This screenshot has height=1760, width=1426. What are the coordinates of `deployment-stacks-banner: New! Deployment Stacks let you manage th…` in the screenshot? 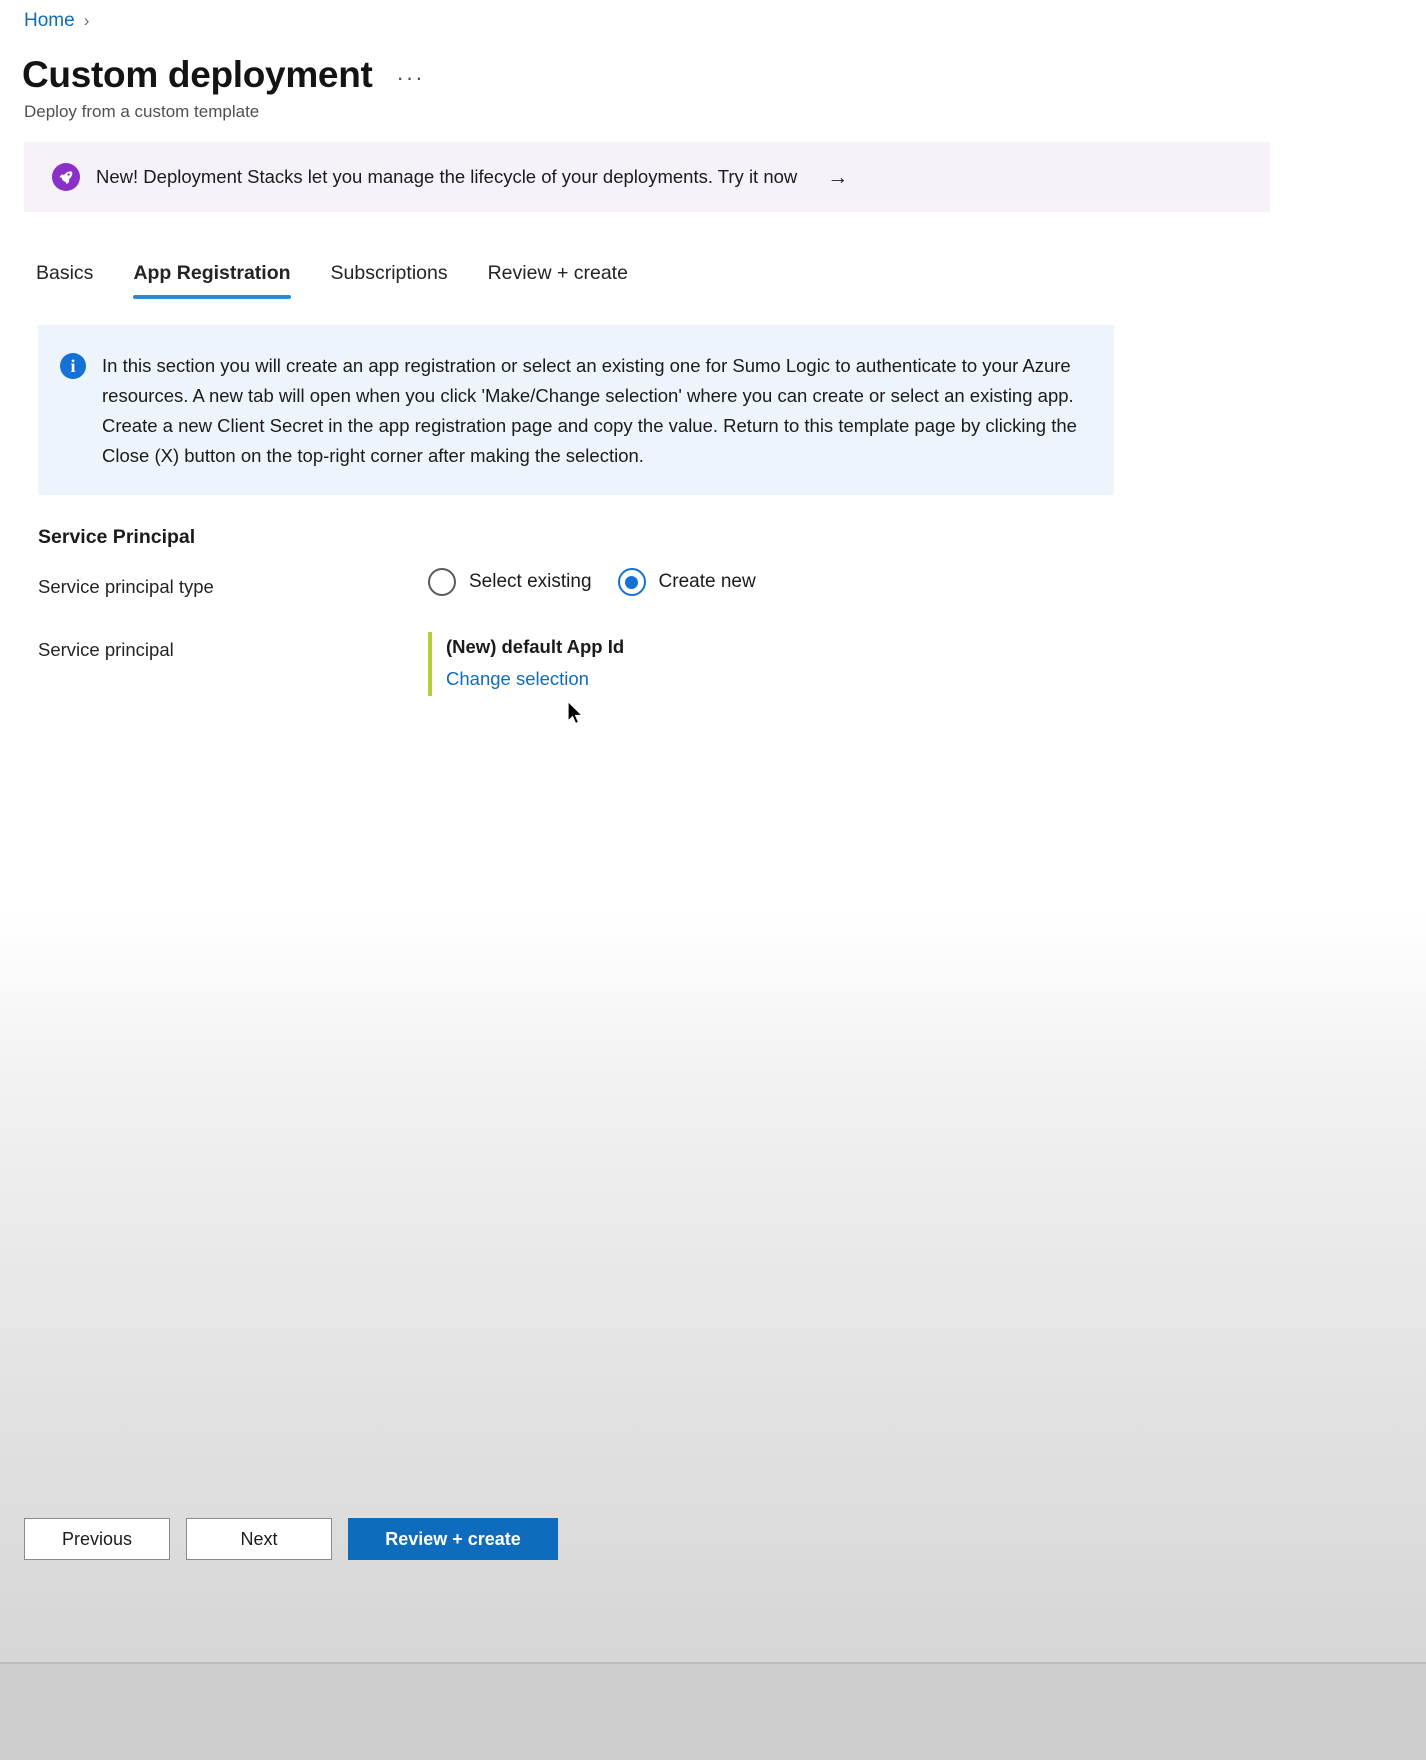 It's located at (647, 177).